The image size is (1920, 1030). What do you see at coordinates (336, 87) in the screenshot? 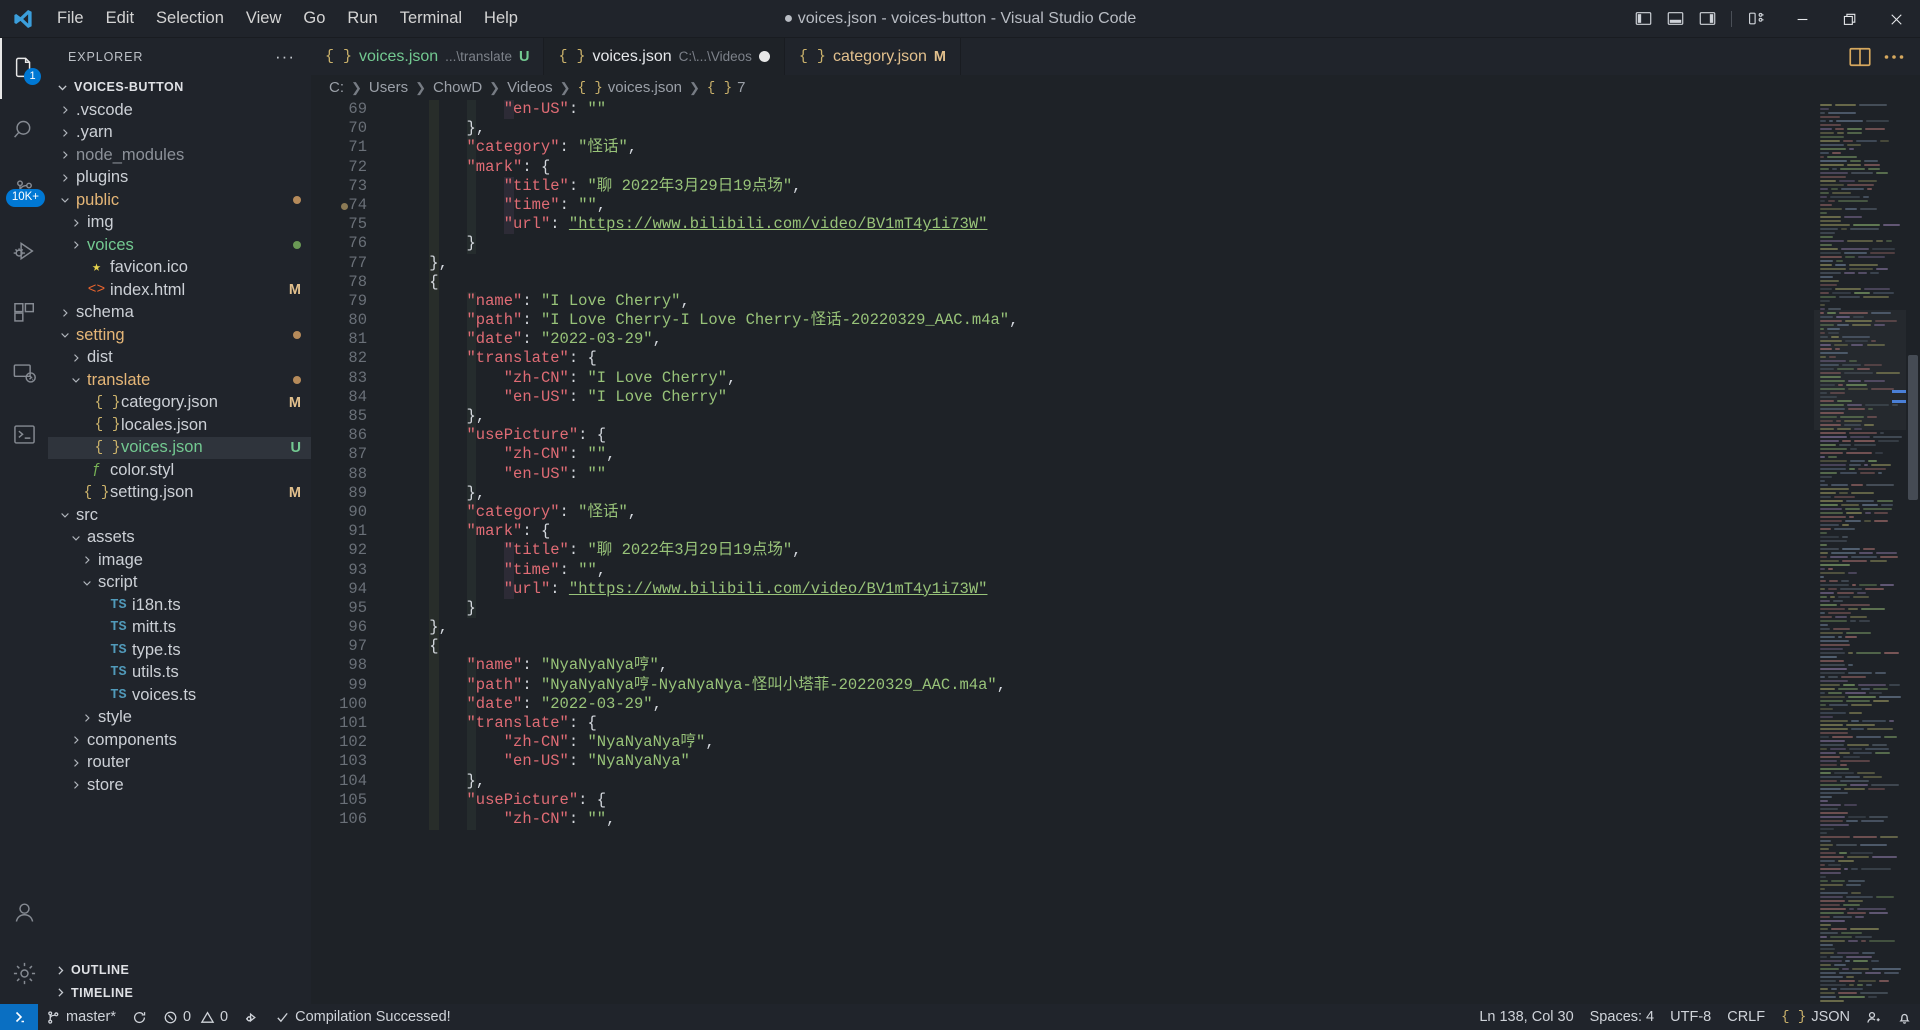
I see `breadcrumb-item-0: C:` at bounding box center [336, 87].